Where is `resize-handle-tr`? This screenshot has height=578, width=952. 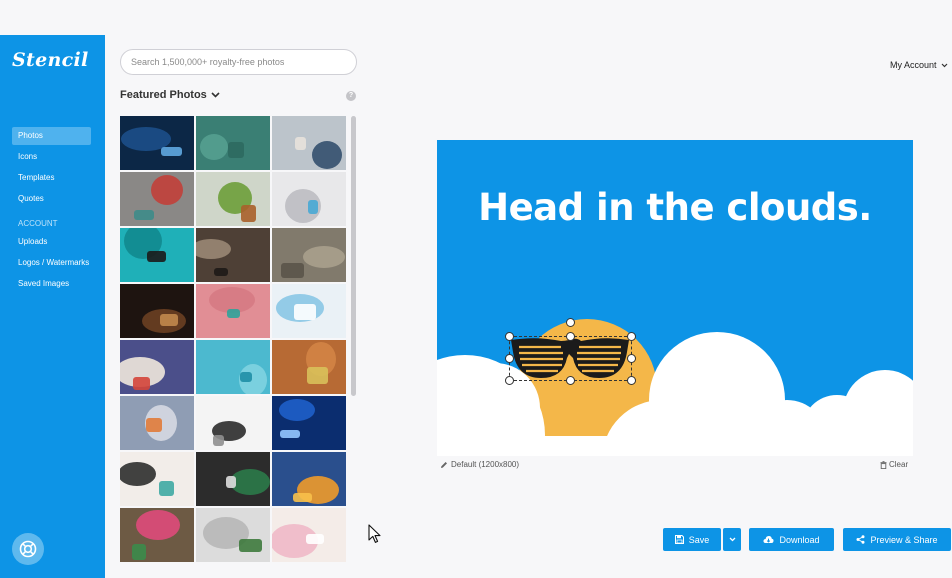
resize-handle-tr is located at coordinates (631, 336).